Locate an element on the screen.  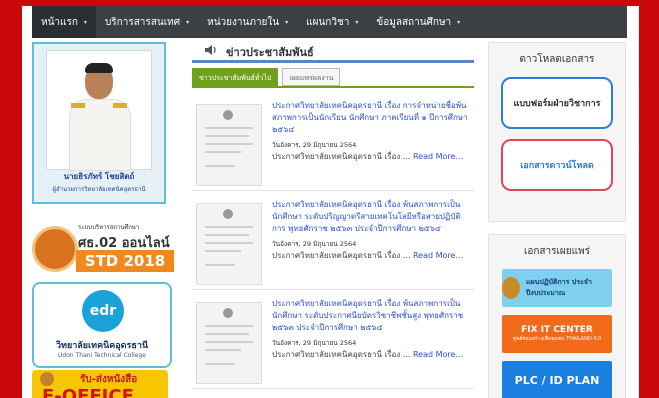
nav-item-label: หน้าแรก is located at coordinates (59, 22).